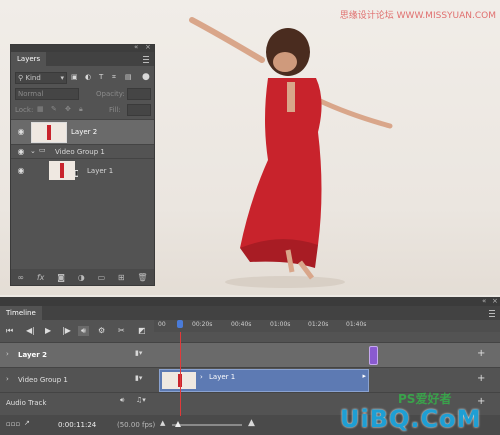 This screenshot has height=435, width=500. I want to click on zoom-slider, so click(207, 424).